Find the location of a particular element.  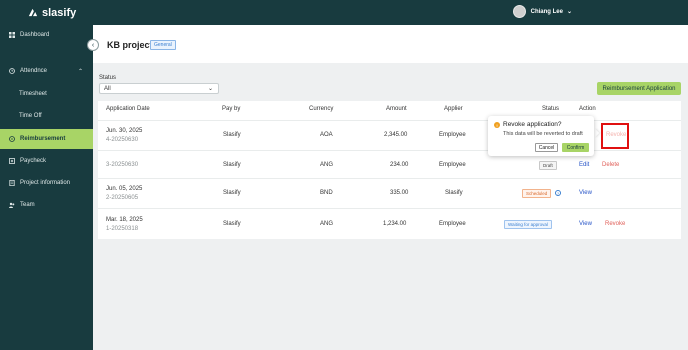

status-filter-value: All is located at coordinates (107, 88).